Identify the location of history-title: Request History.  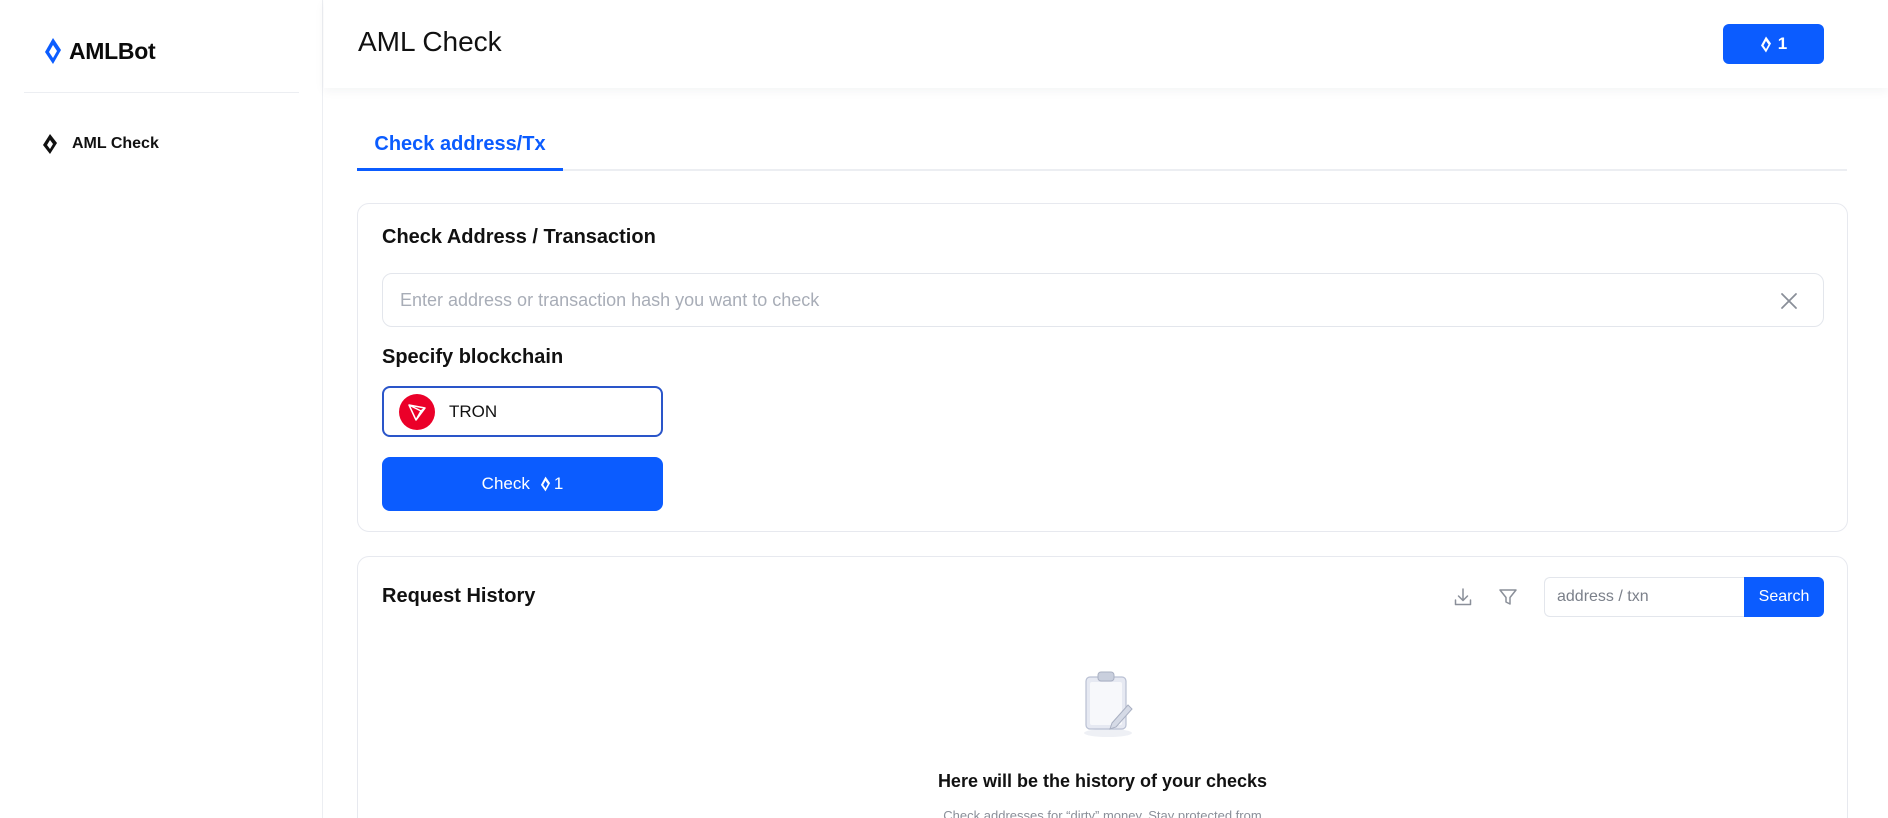
(459, 596).